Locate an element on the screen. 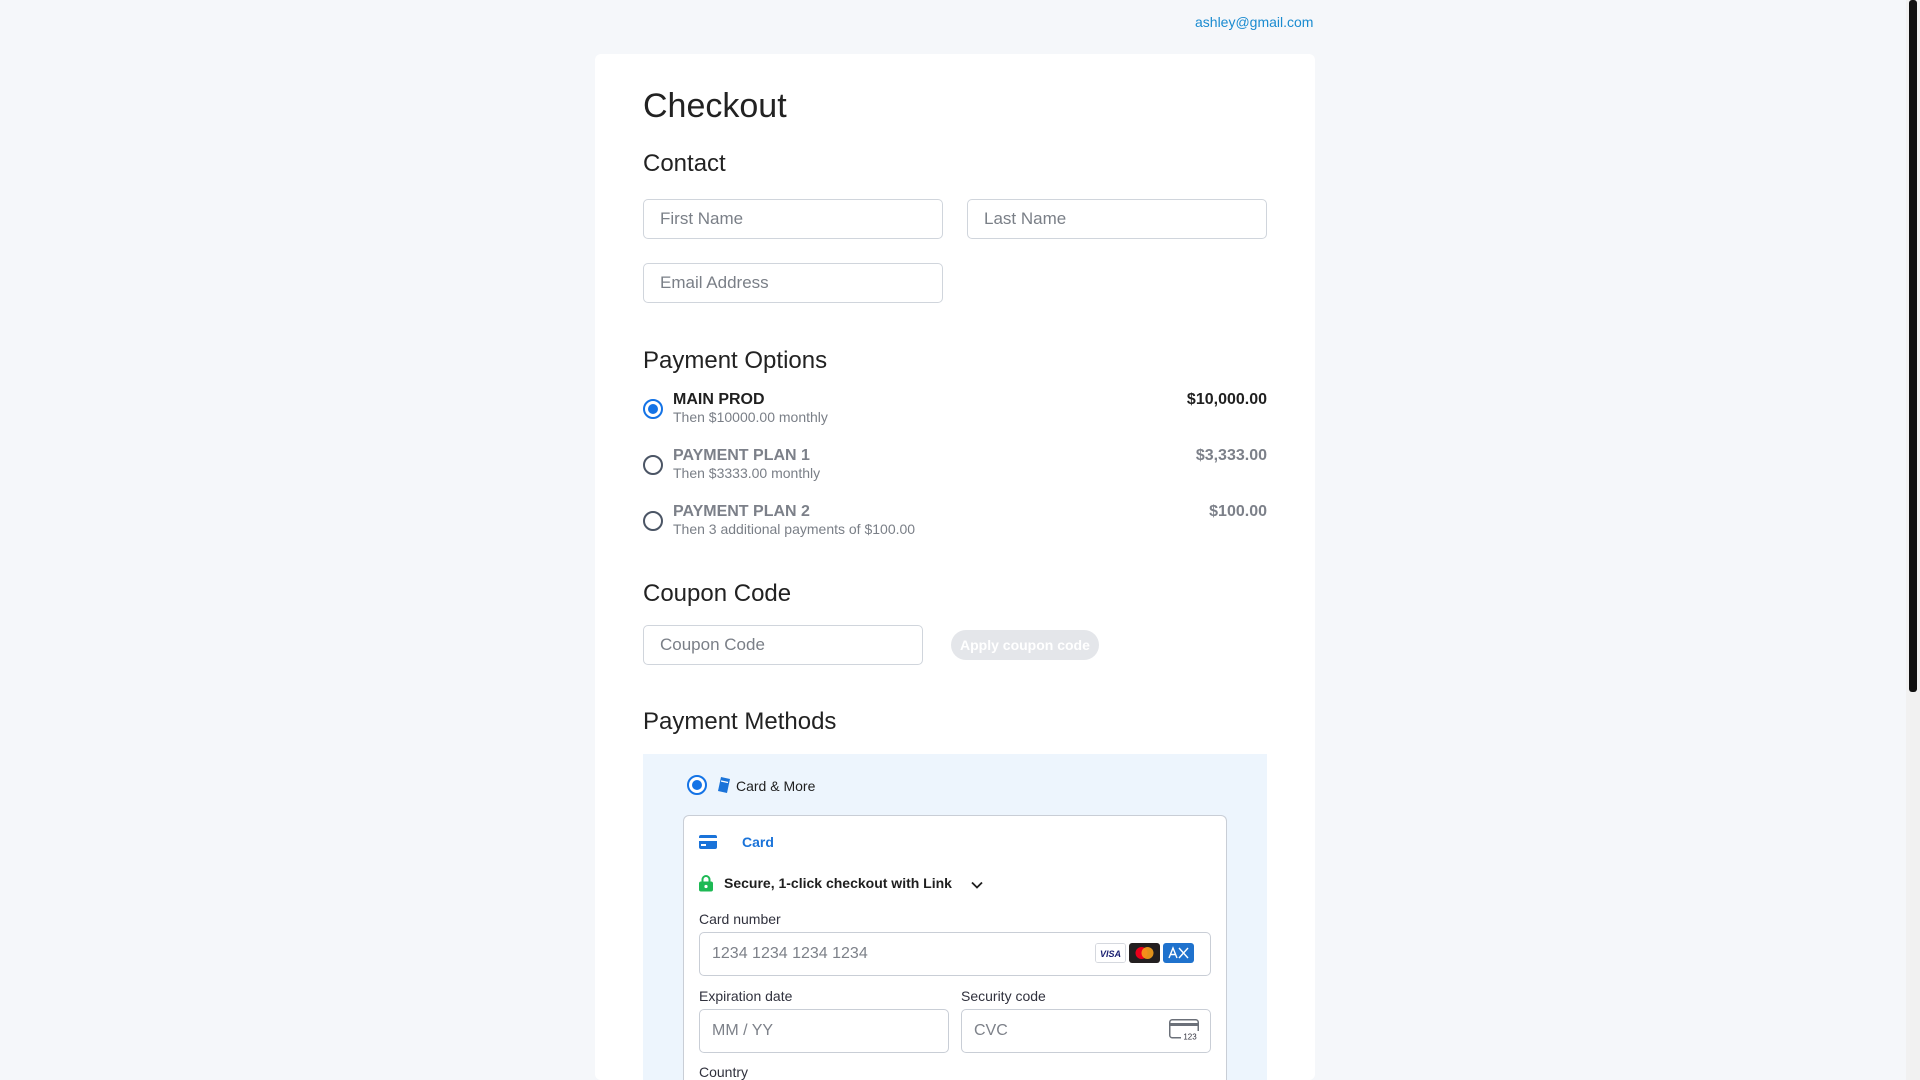  payment-options-heading: Payment Options is located at coordinates (735, 360).